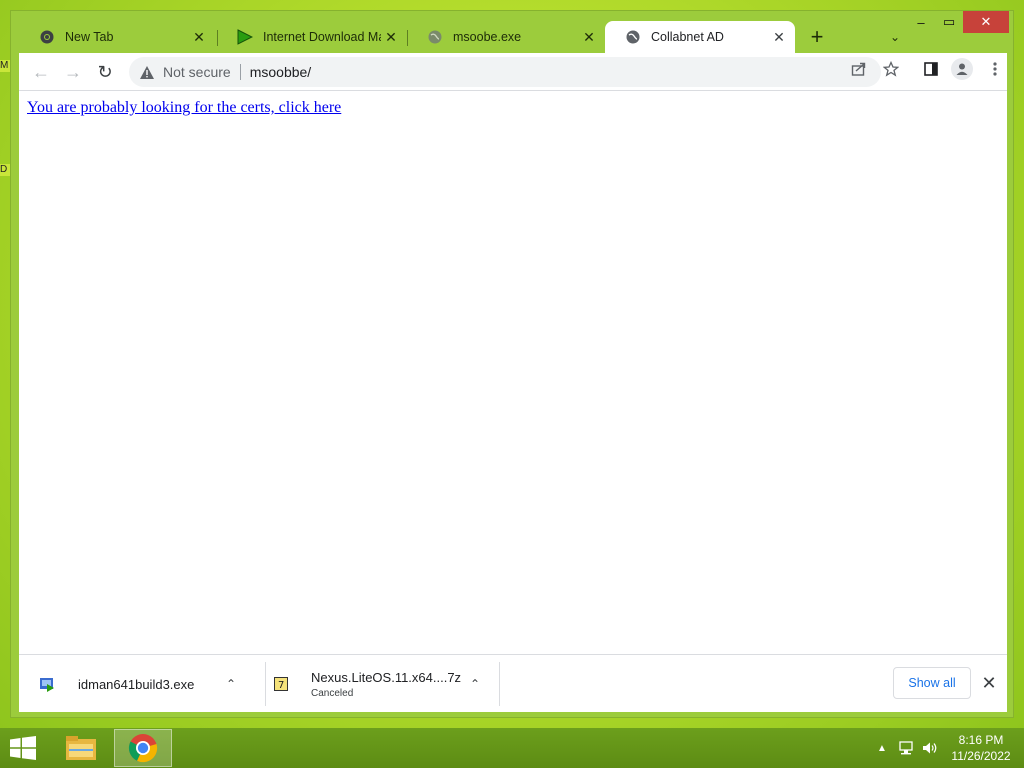 This screenshot has height=768, width=1024. What do you see at coordinates (117, 37) in the screenshot?
I see `tab-new-tab: New Tab ✕` at bounding box center [117, 37].